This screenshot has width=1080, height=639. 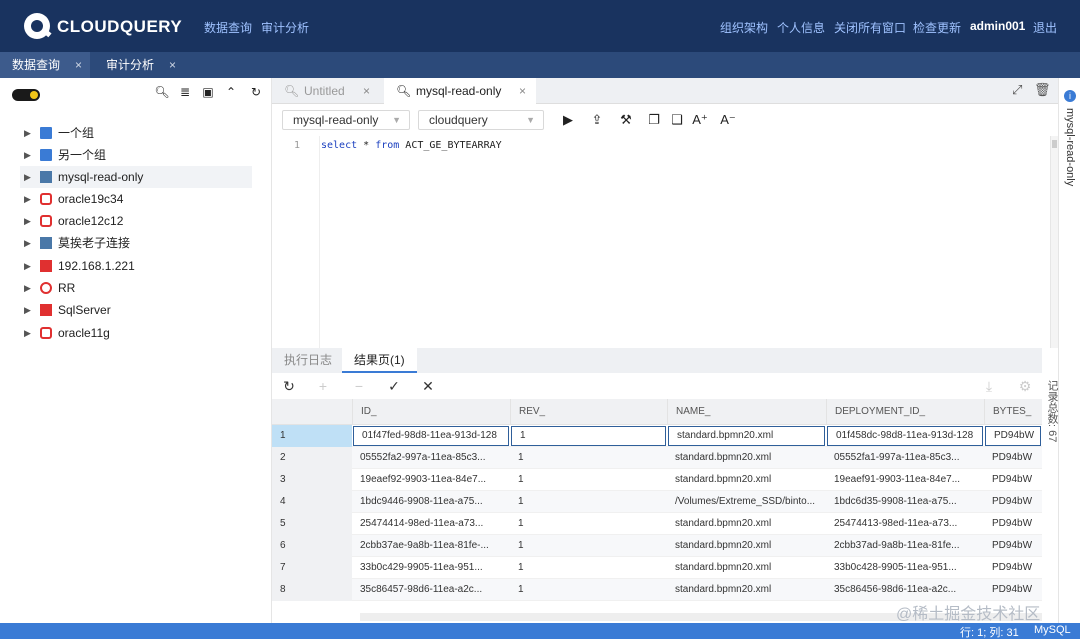 I want to click on copy-icon: ❐, so click(x=654, y=120).